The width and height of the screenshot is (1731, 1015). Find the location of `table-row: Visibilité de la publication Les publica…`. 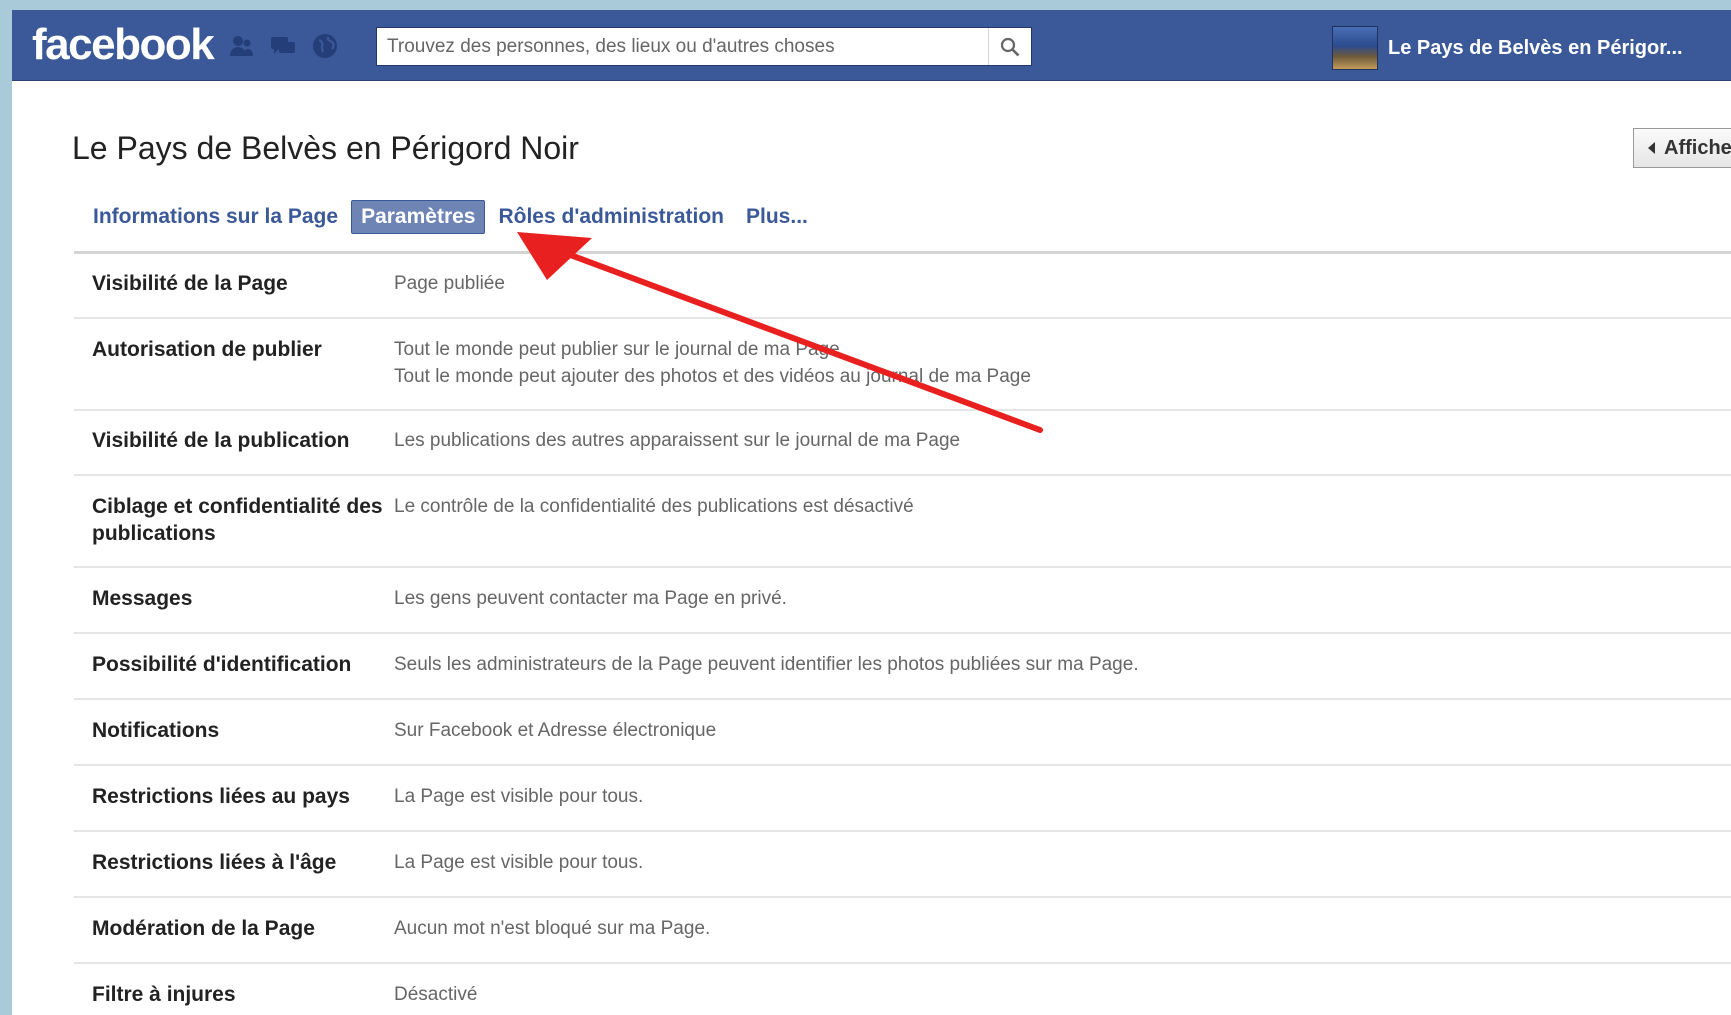

table-row: Visibilité de la publication Les publica… is located at coordinates (902, 443).